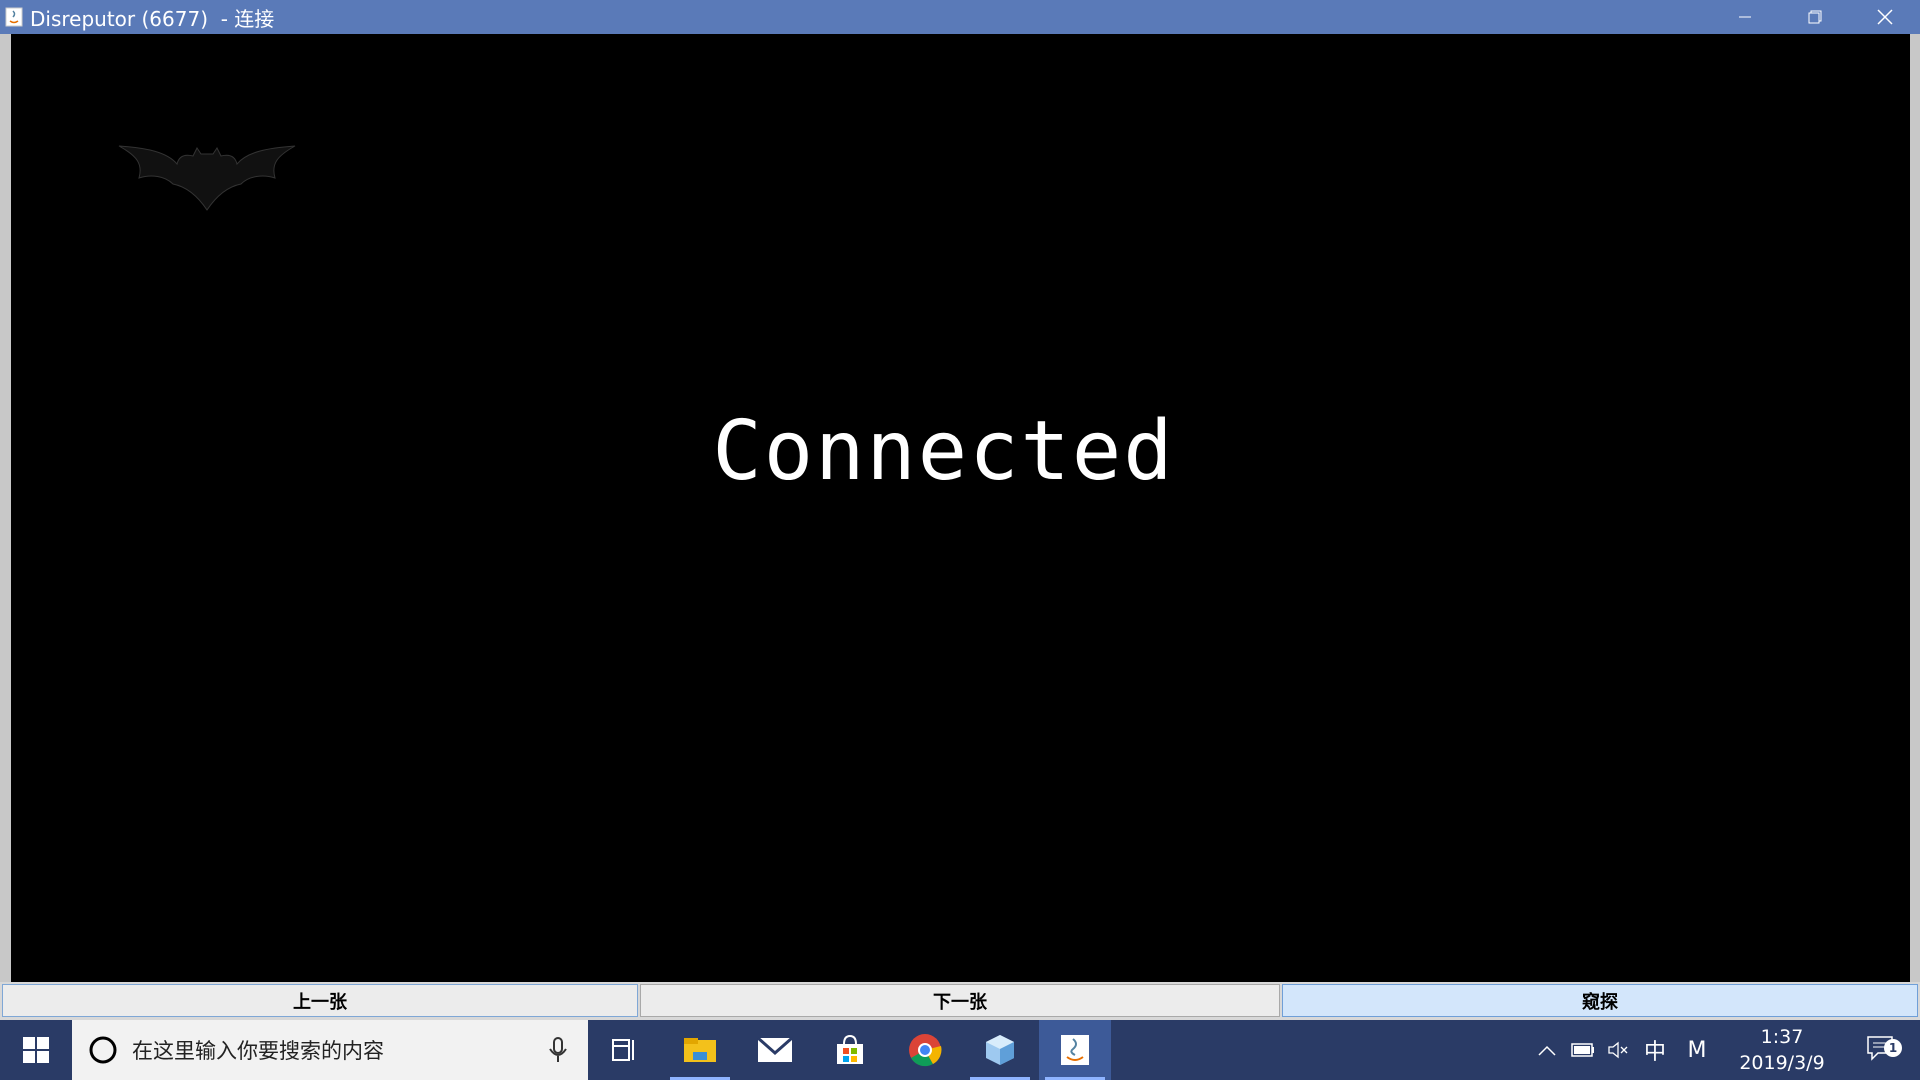  I want to click on search-placeholder: 在这里输入你要搜索的内容, so click(258, 1051).